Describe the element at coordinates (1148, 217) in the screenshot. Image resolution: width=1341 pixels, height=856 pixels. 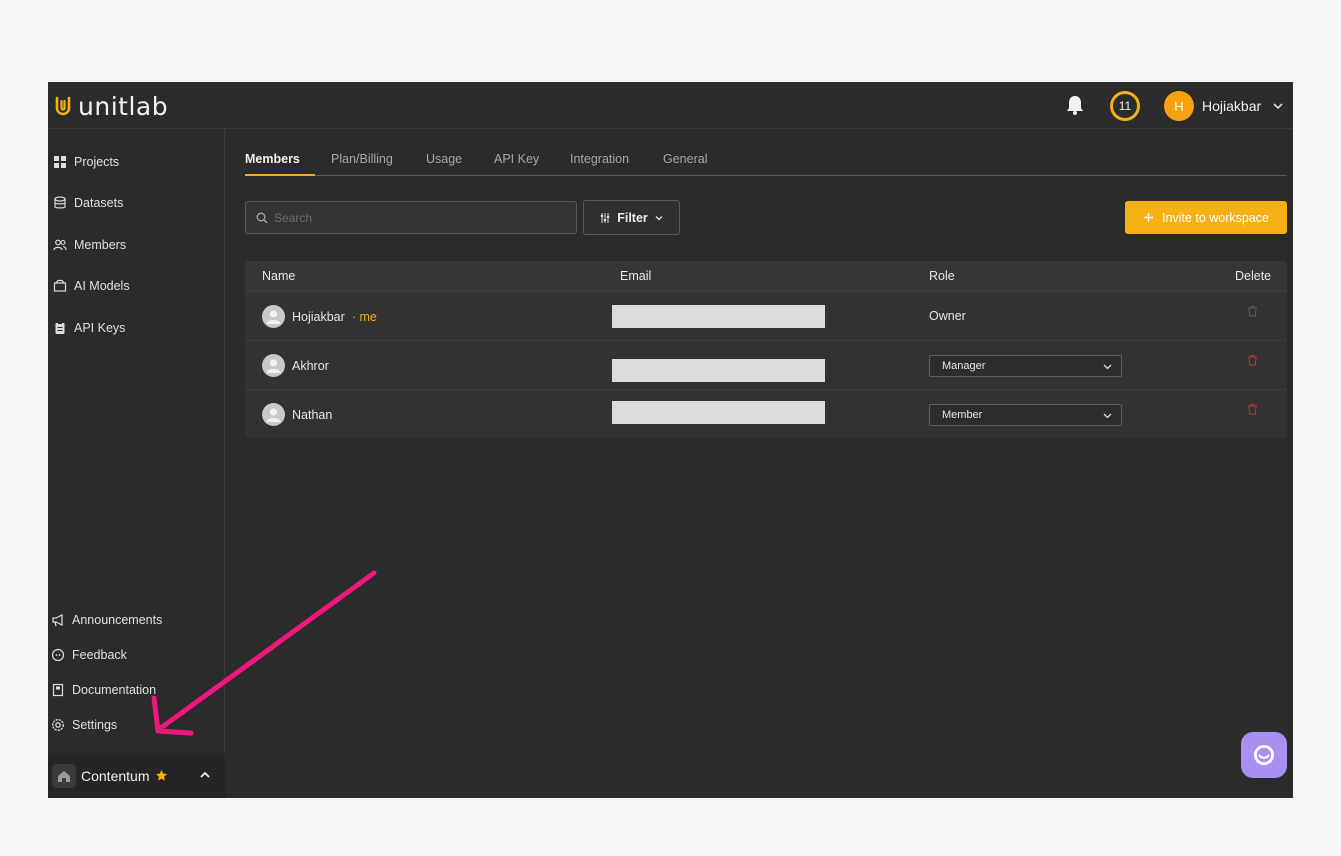
I see `plus-icon` at that location.